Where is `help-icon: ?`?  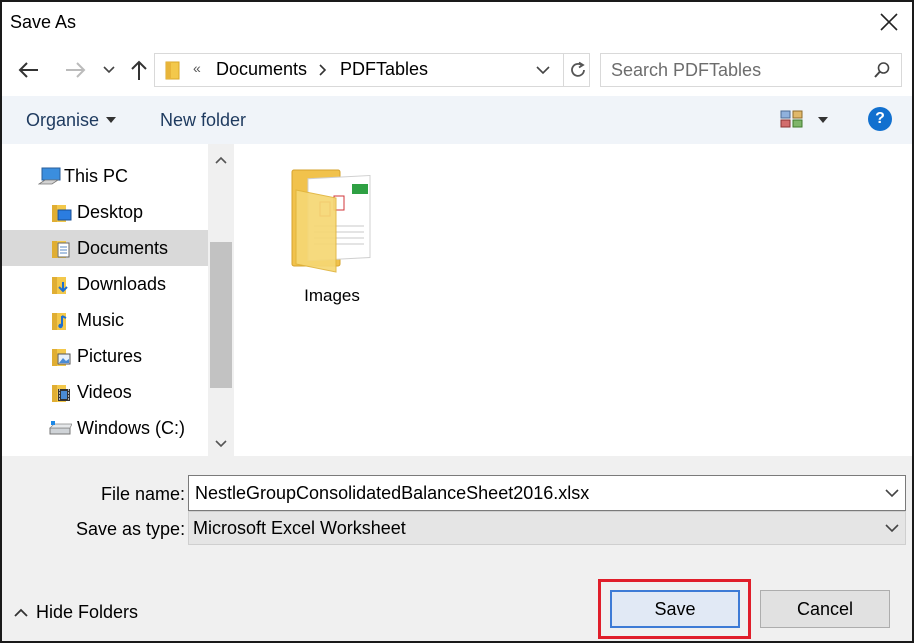
help-icon: ? is located at coordinates (880, 119).